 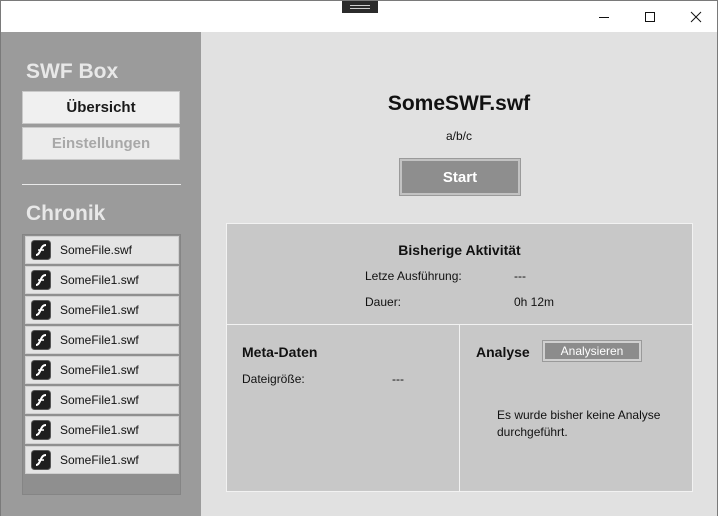 I want to click on close-button, so click(x=695, y=16).